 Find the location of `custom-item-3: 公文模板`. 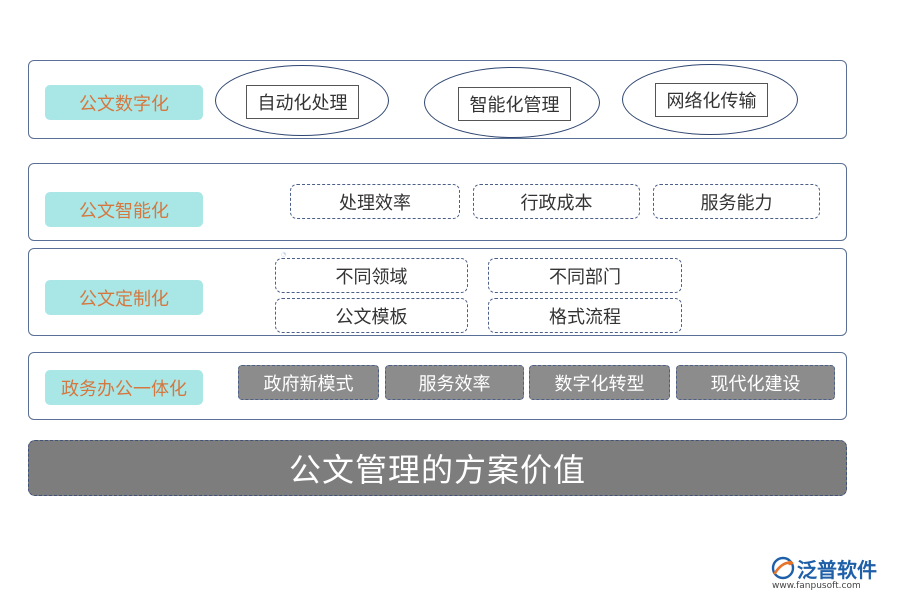

custom-item-3: 公文模板 is located at coordinates (371, 315).